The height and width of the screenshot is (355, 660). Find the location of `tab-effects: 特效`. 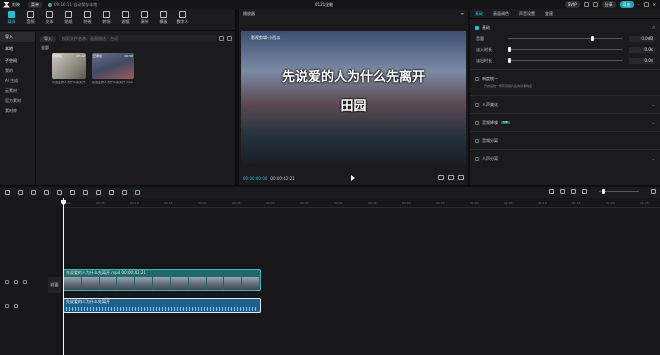

tab-effects: 特效 is located at coordinates (87, 20).